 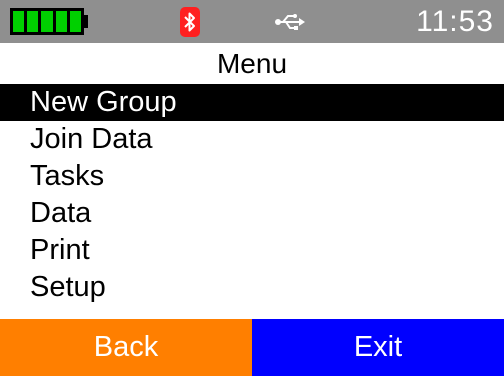 What do you see at coordinates (252, 250) in the screenshot?
I see `menu-item-print: Print` at bounding box center [252, 250].